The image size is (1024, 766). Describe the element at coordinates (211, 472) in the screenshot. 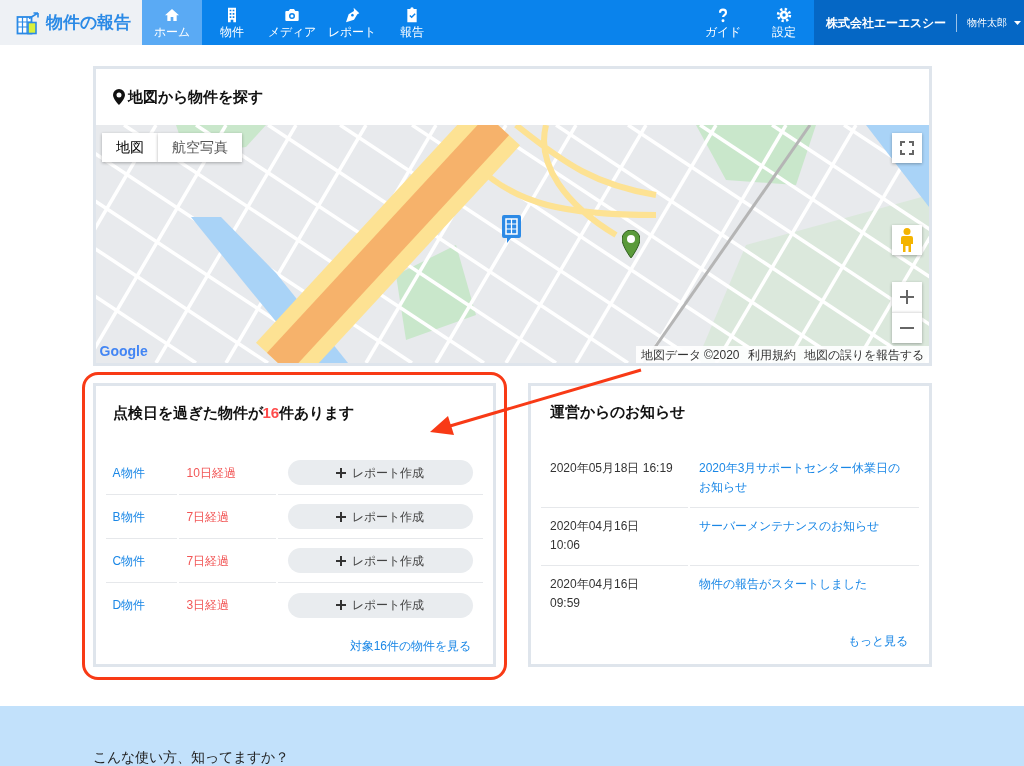

I see `elapsed-days: 10日経過` at that location.